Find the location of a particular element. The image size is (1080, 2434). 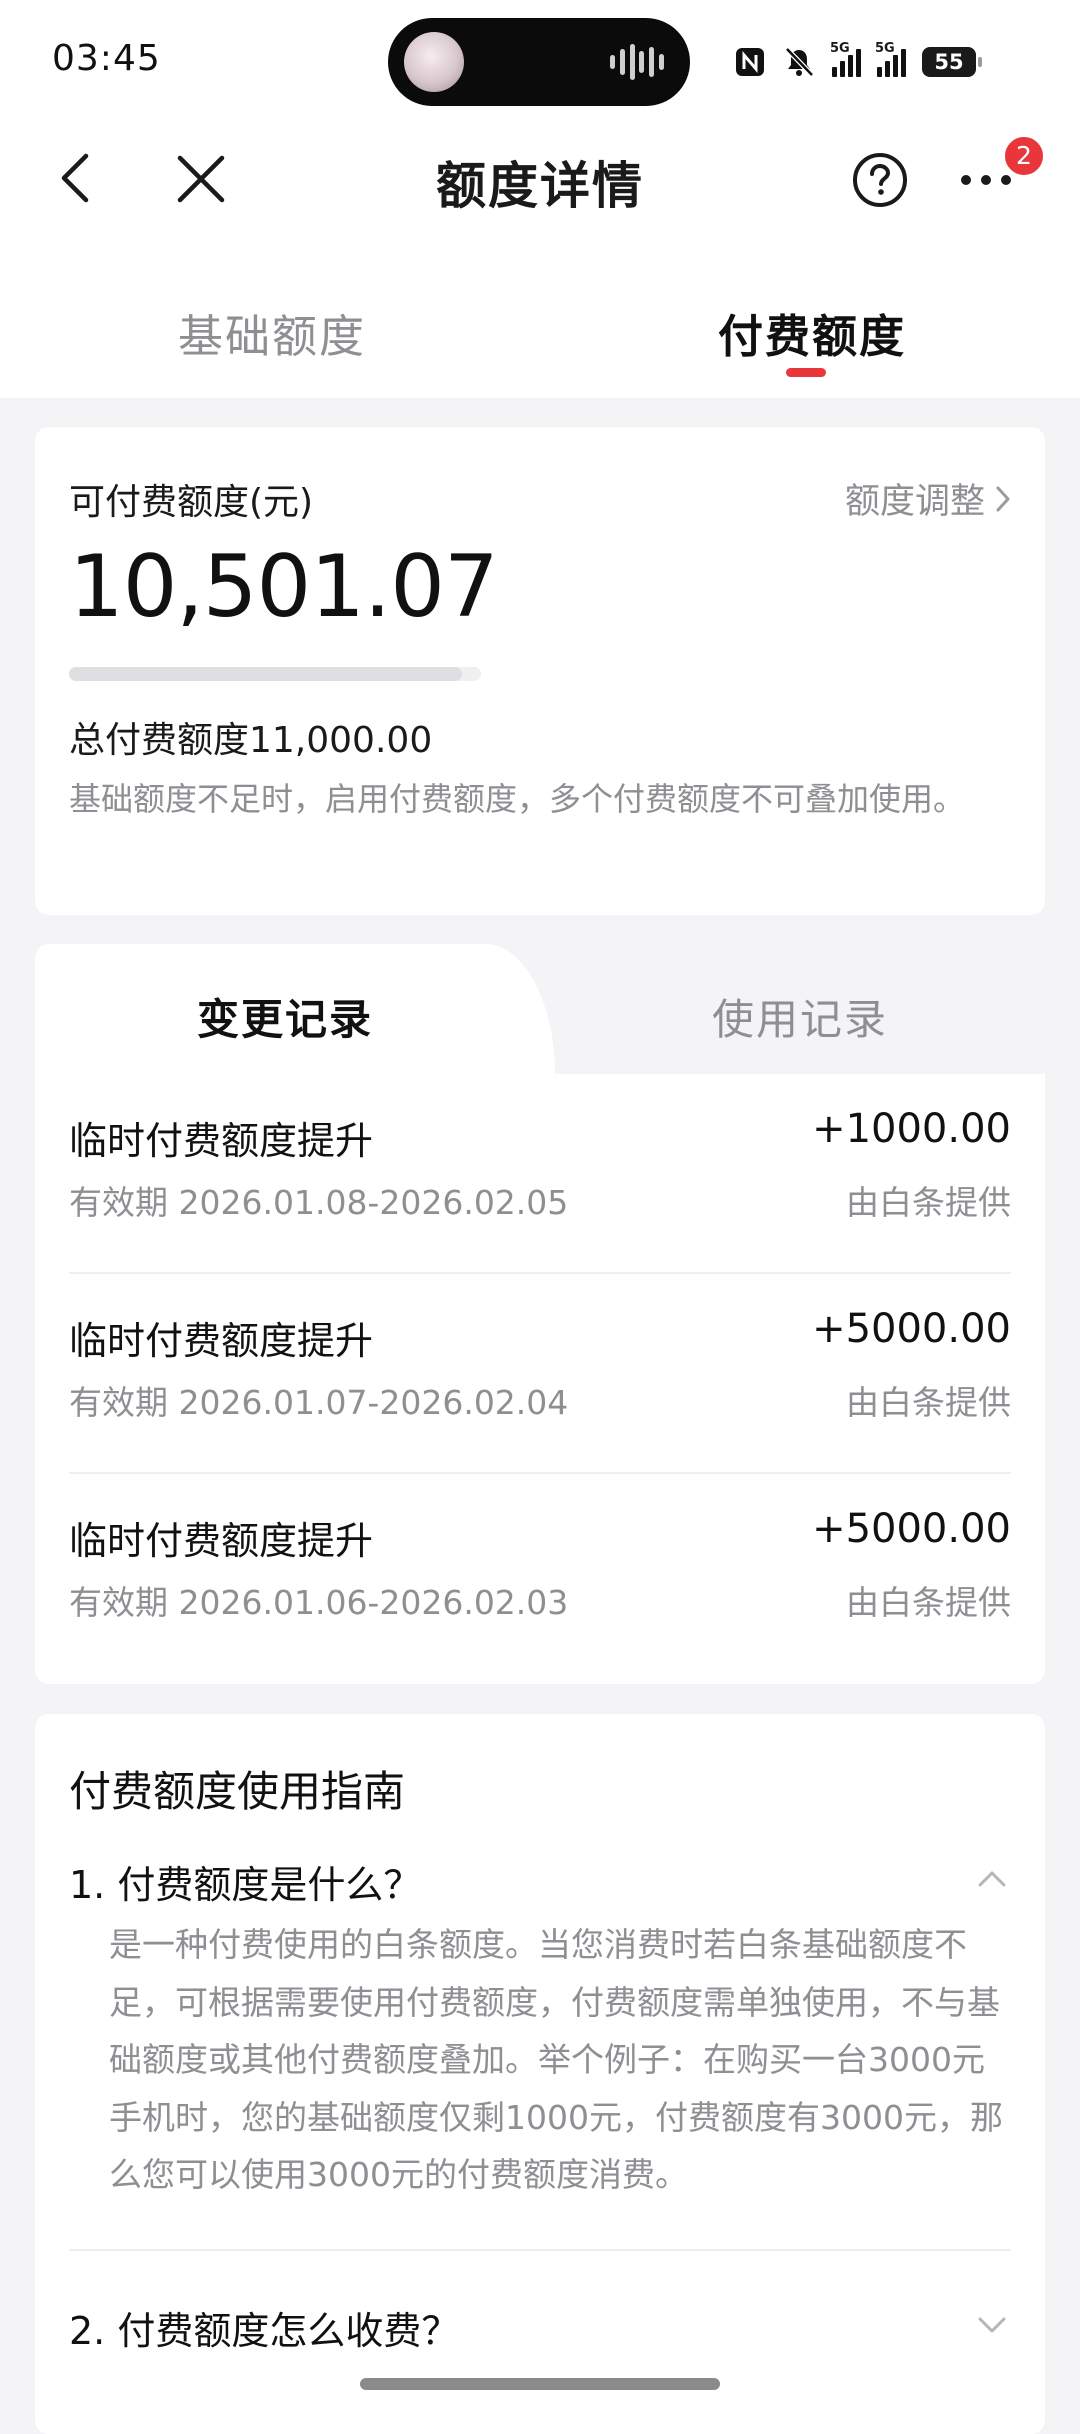

nfc-icon is located at coordinates (750, 62).